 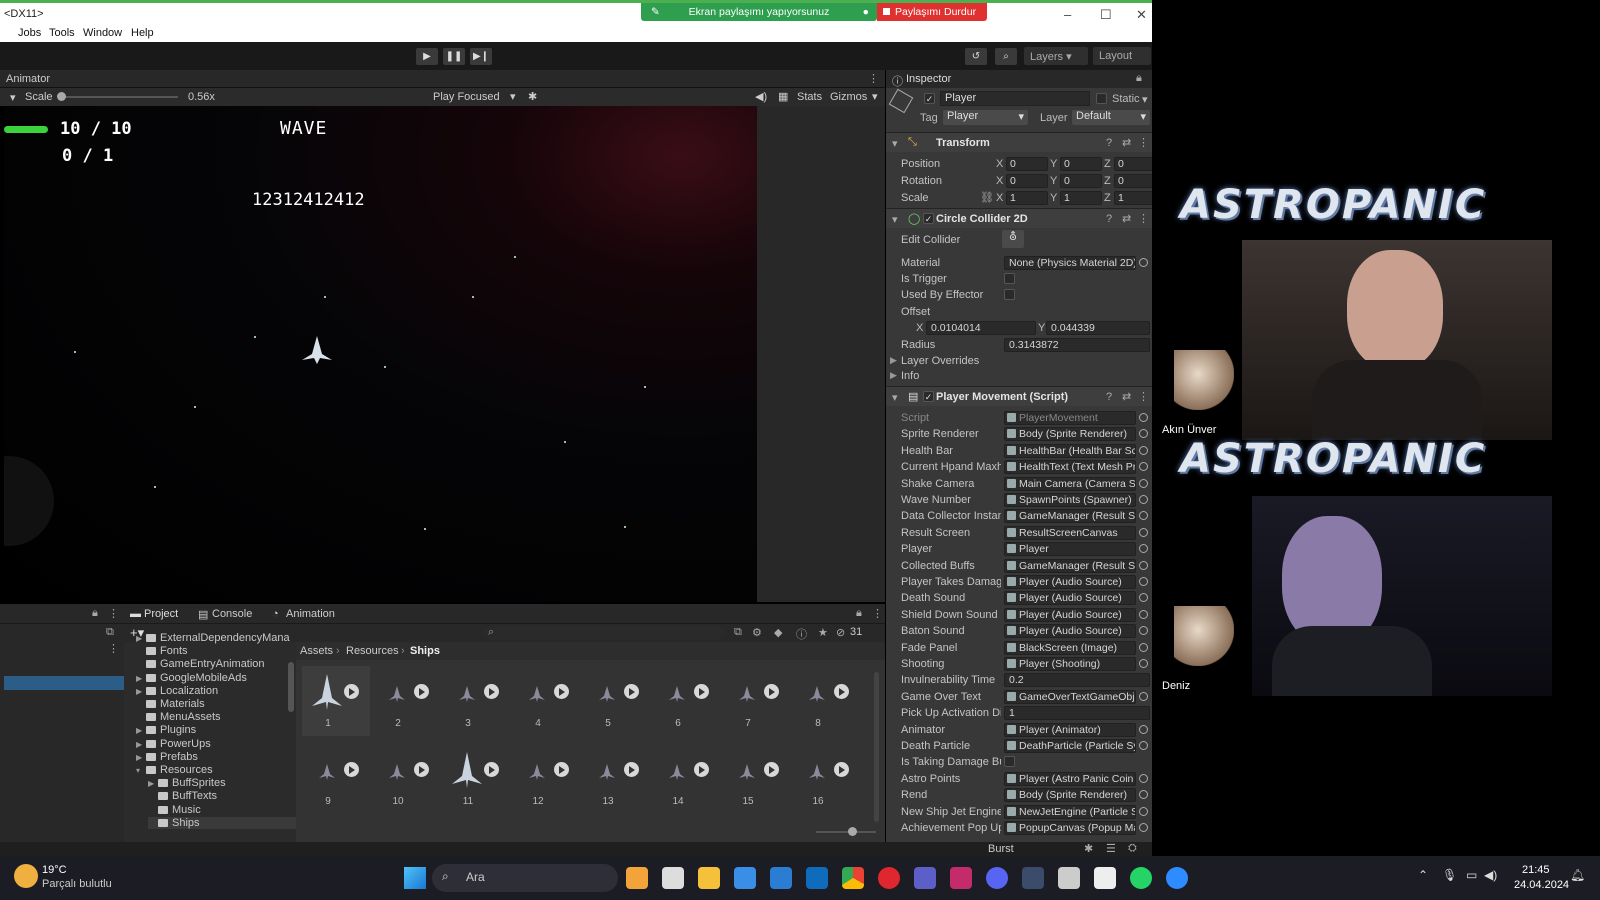 What do you see at coordinates (853, 878) in the screenshot?
I see `chrome-icon` at bounding box center [853, 878].